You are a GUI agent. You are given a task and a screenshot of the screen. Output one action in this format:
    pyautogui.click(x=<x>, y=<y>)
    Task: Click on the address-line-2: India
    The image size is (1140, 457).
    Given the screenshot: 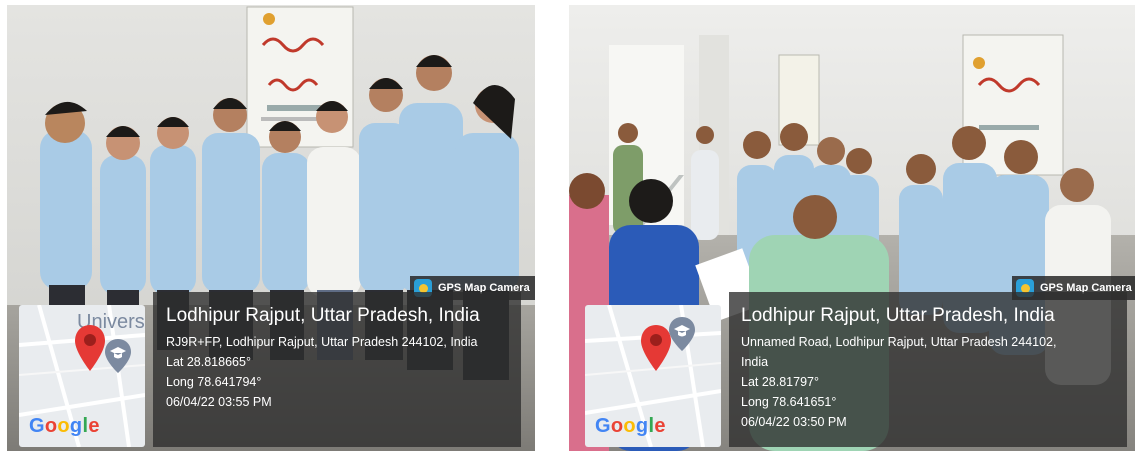 What is the action you would take?
    pyautogui.click(x=755, y=362)
    